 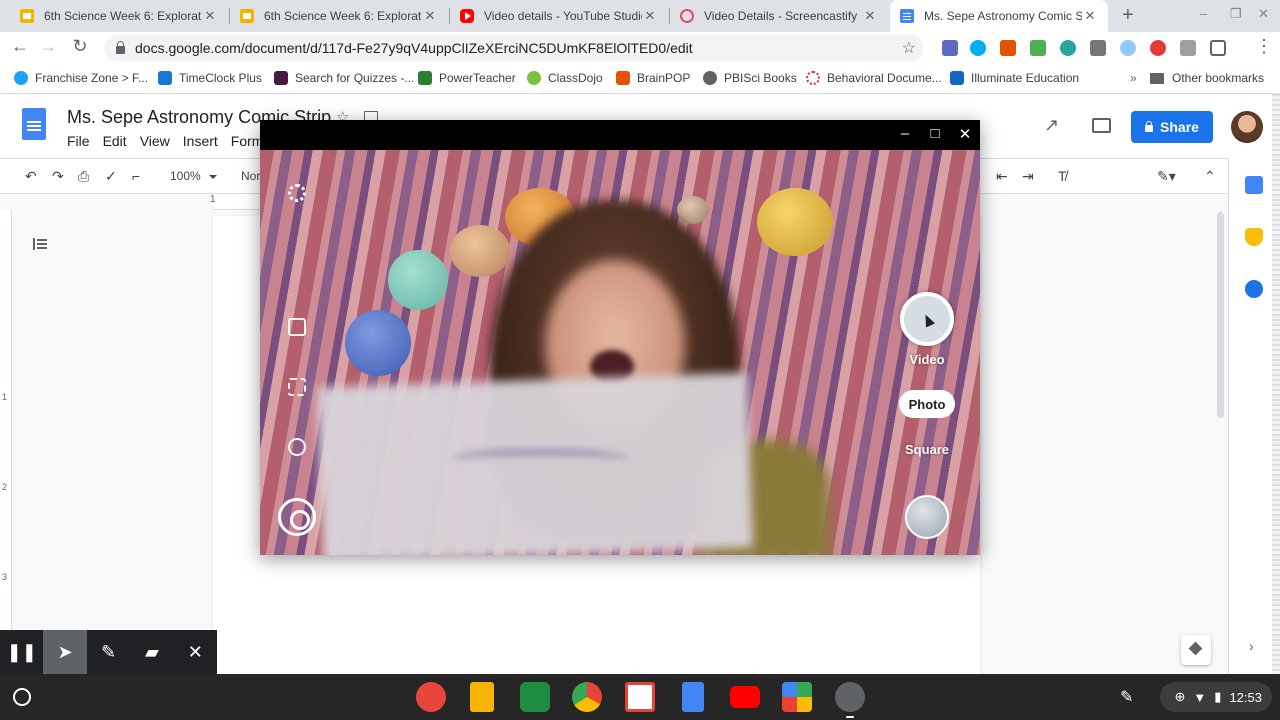 What do you see at coordinates (250, 176) in the screenshot?
I see `style-select: Nor` at bounding box center [250, 176].